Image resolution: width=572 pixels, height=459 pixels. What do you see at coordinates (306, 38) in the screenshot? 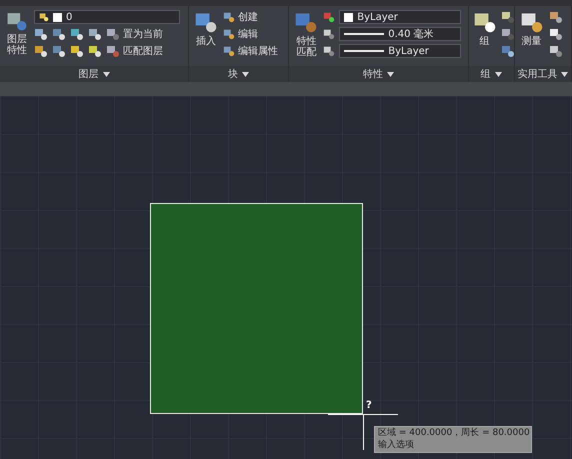
I see `match-properties-button: 特性匹配` at bounding box center [306, 38].